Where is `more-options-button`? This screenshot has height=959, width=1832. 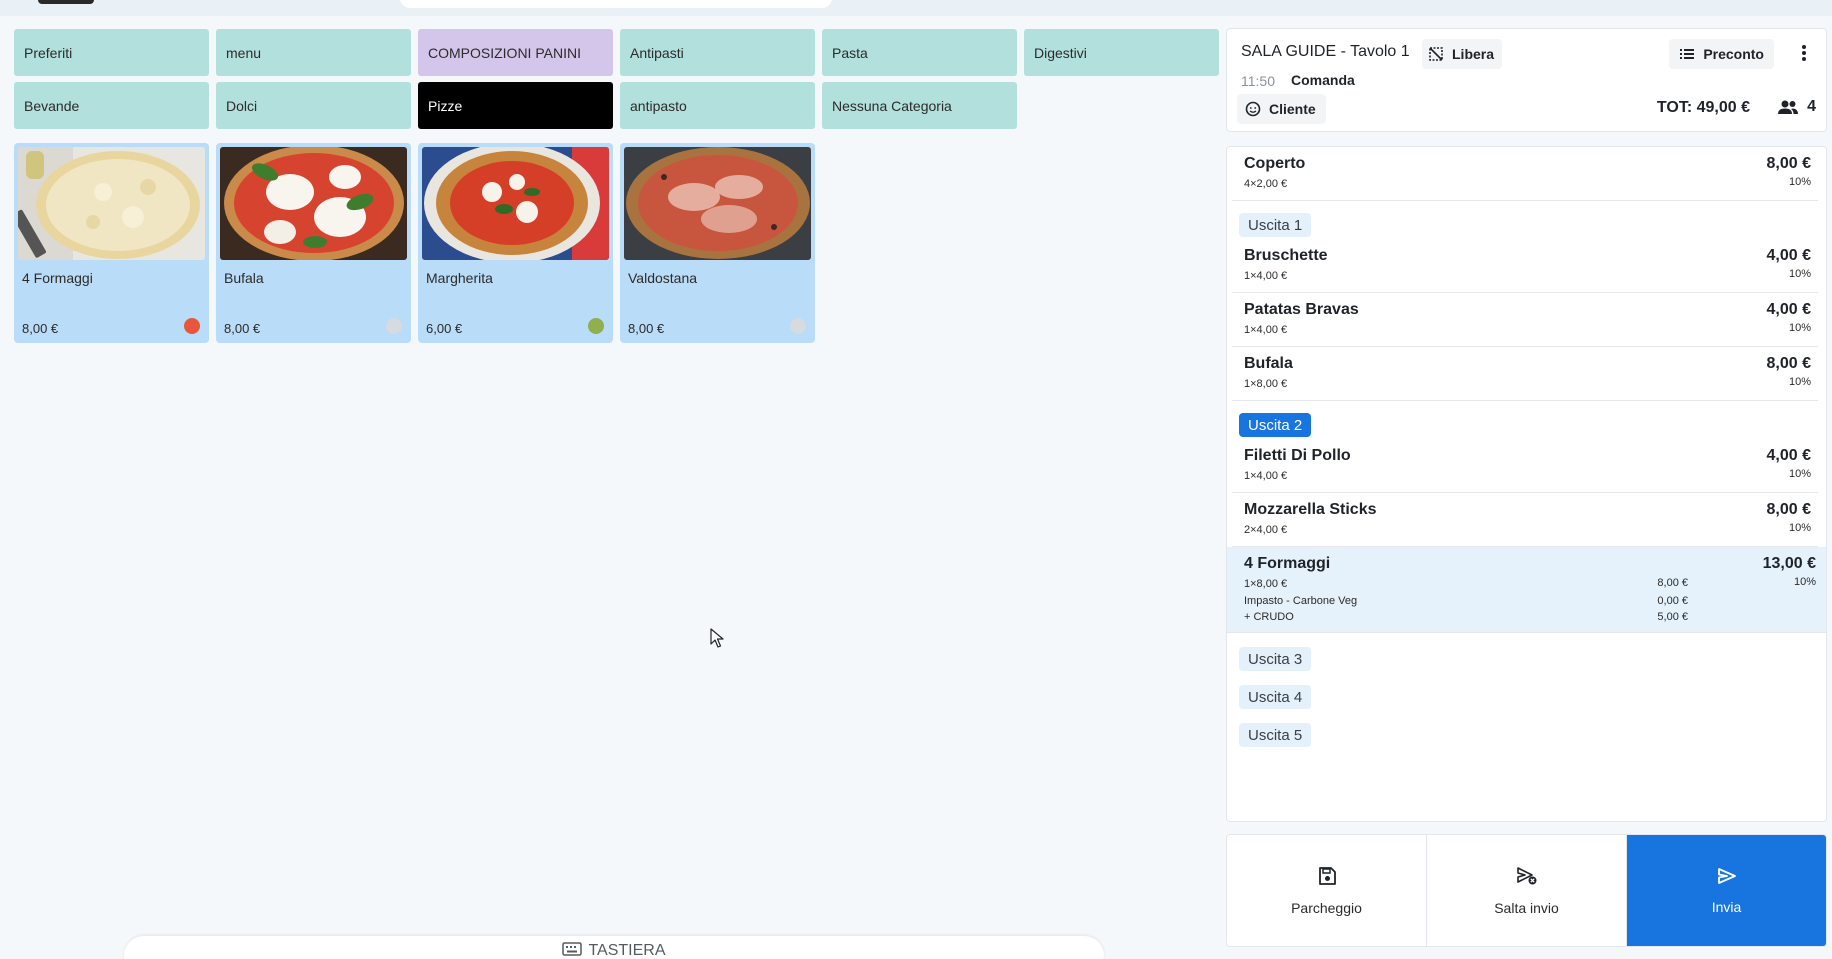
more-options-button is located at coordinates (1804, 53).